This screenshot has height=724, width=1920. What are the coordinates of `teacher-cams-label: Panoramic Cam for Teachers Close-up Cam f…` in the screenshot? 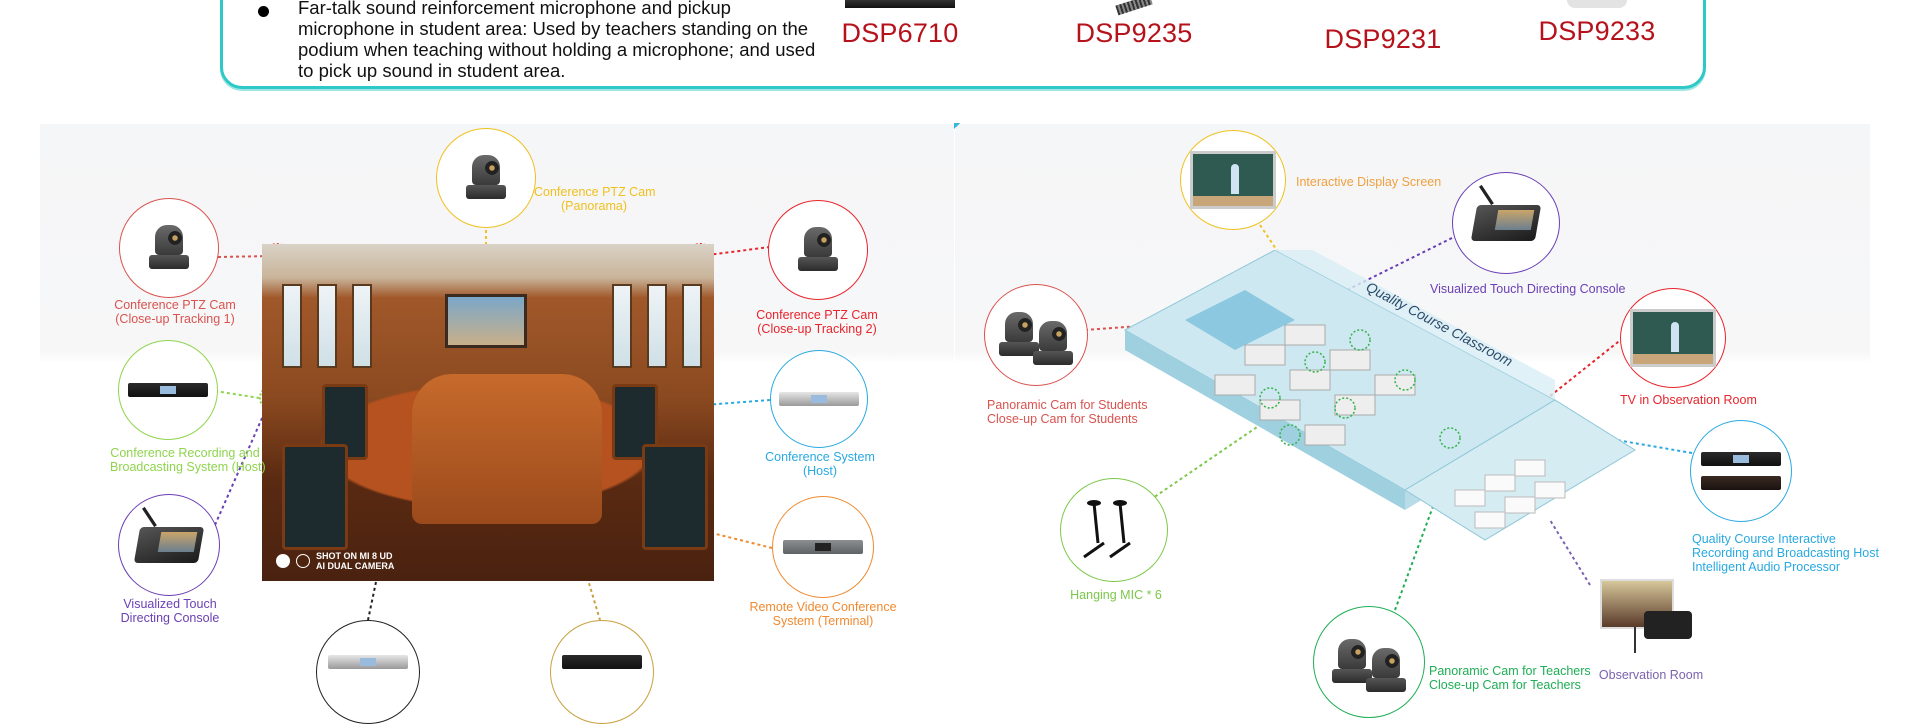 It's located at (1510, 678).